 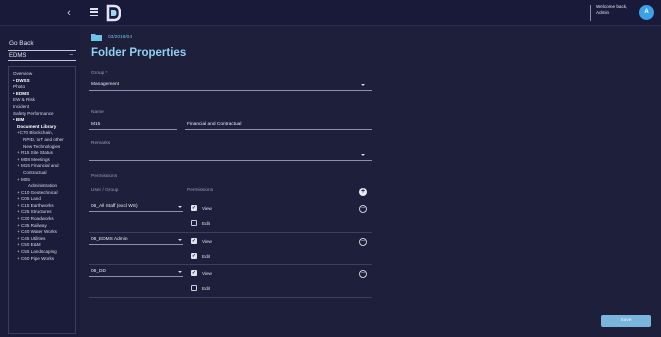 I want to click on chevron-left-icon: ‹, so click(x=69, y=13).